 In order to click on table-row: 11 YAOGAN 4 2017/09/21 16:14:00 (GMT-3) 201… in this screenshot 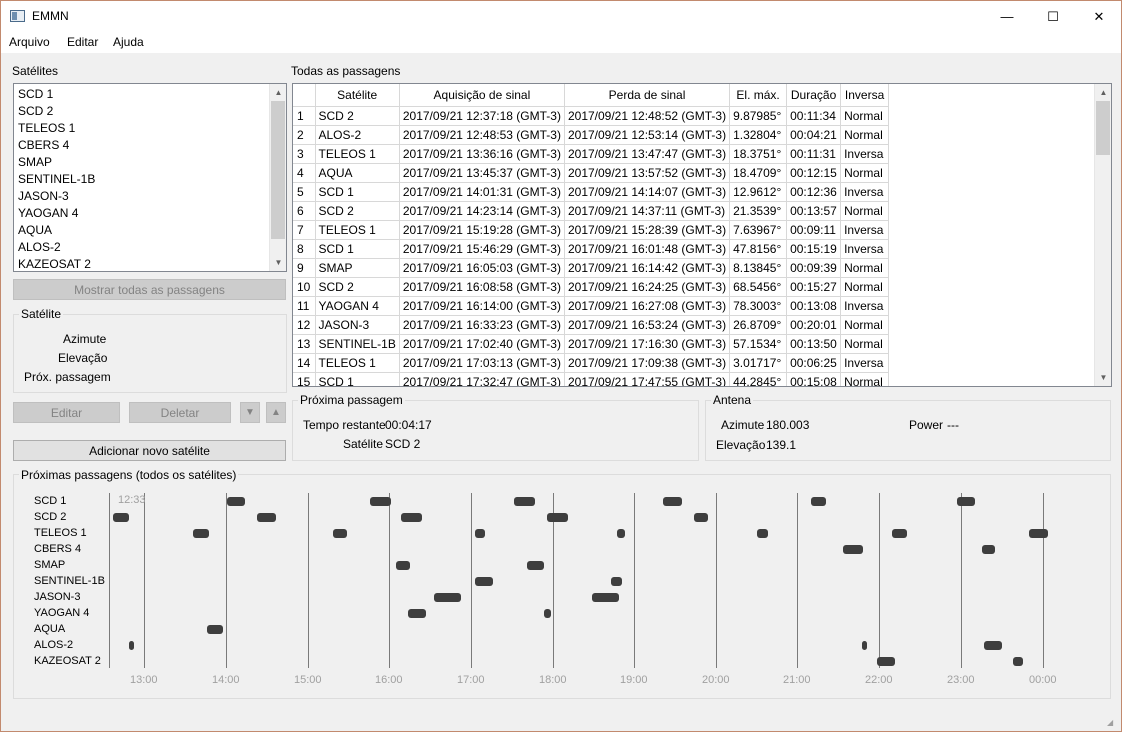, I will do `click(591, 306)`.